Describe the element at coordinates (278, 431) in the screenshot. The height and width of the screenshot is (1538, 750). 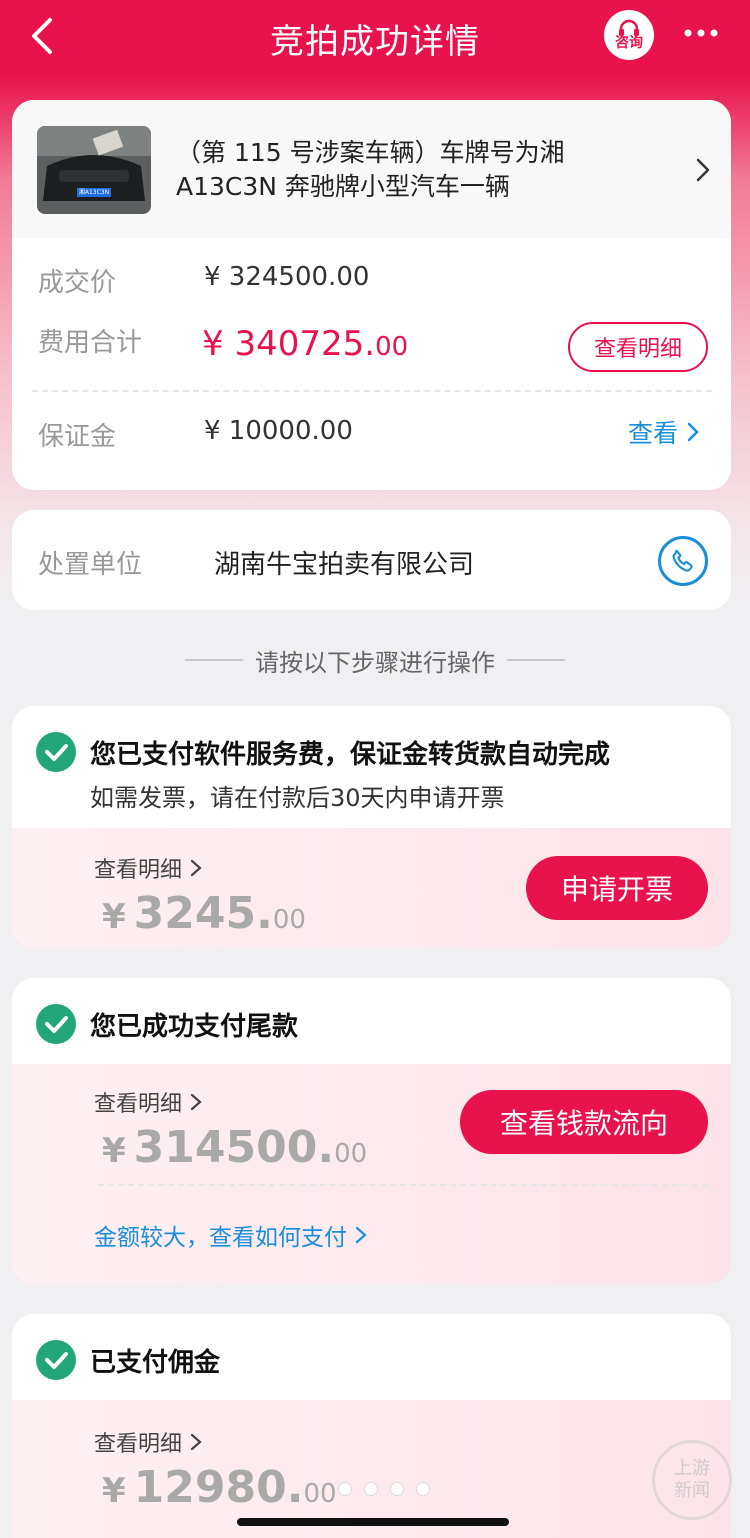
I see `deposit-value: ¥ 10000.00` at that location.